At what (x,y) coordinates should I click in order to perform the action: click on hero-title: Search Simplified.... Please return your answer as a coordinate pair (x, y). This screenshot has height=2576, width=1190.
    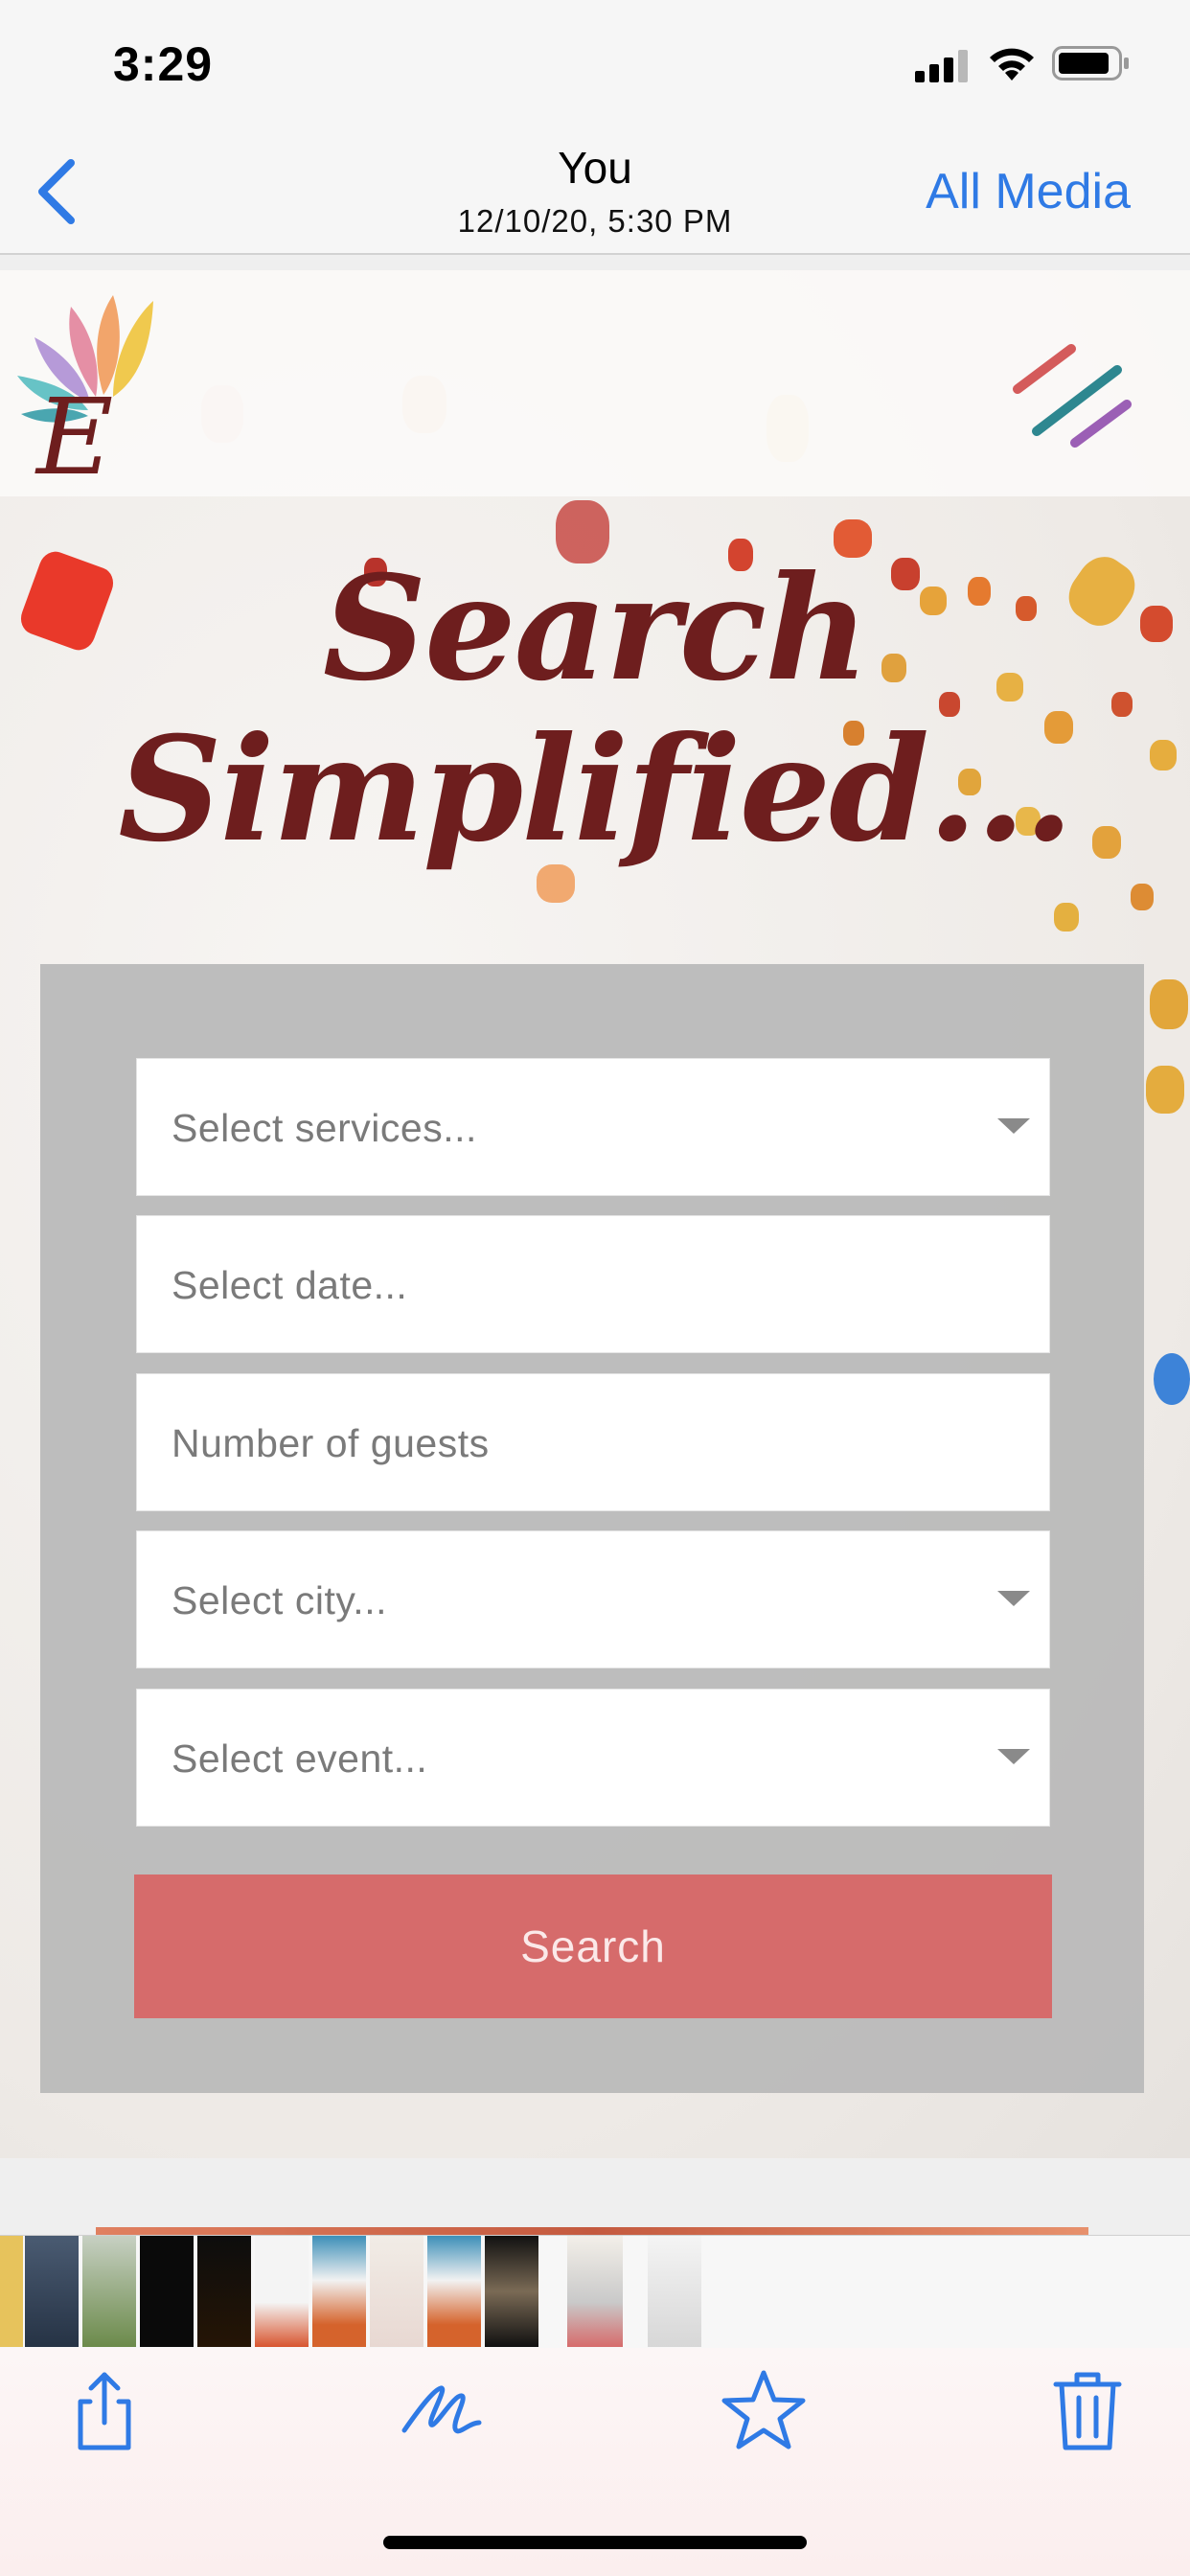
    Looking at the image, I should click on (595, 709).